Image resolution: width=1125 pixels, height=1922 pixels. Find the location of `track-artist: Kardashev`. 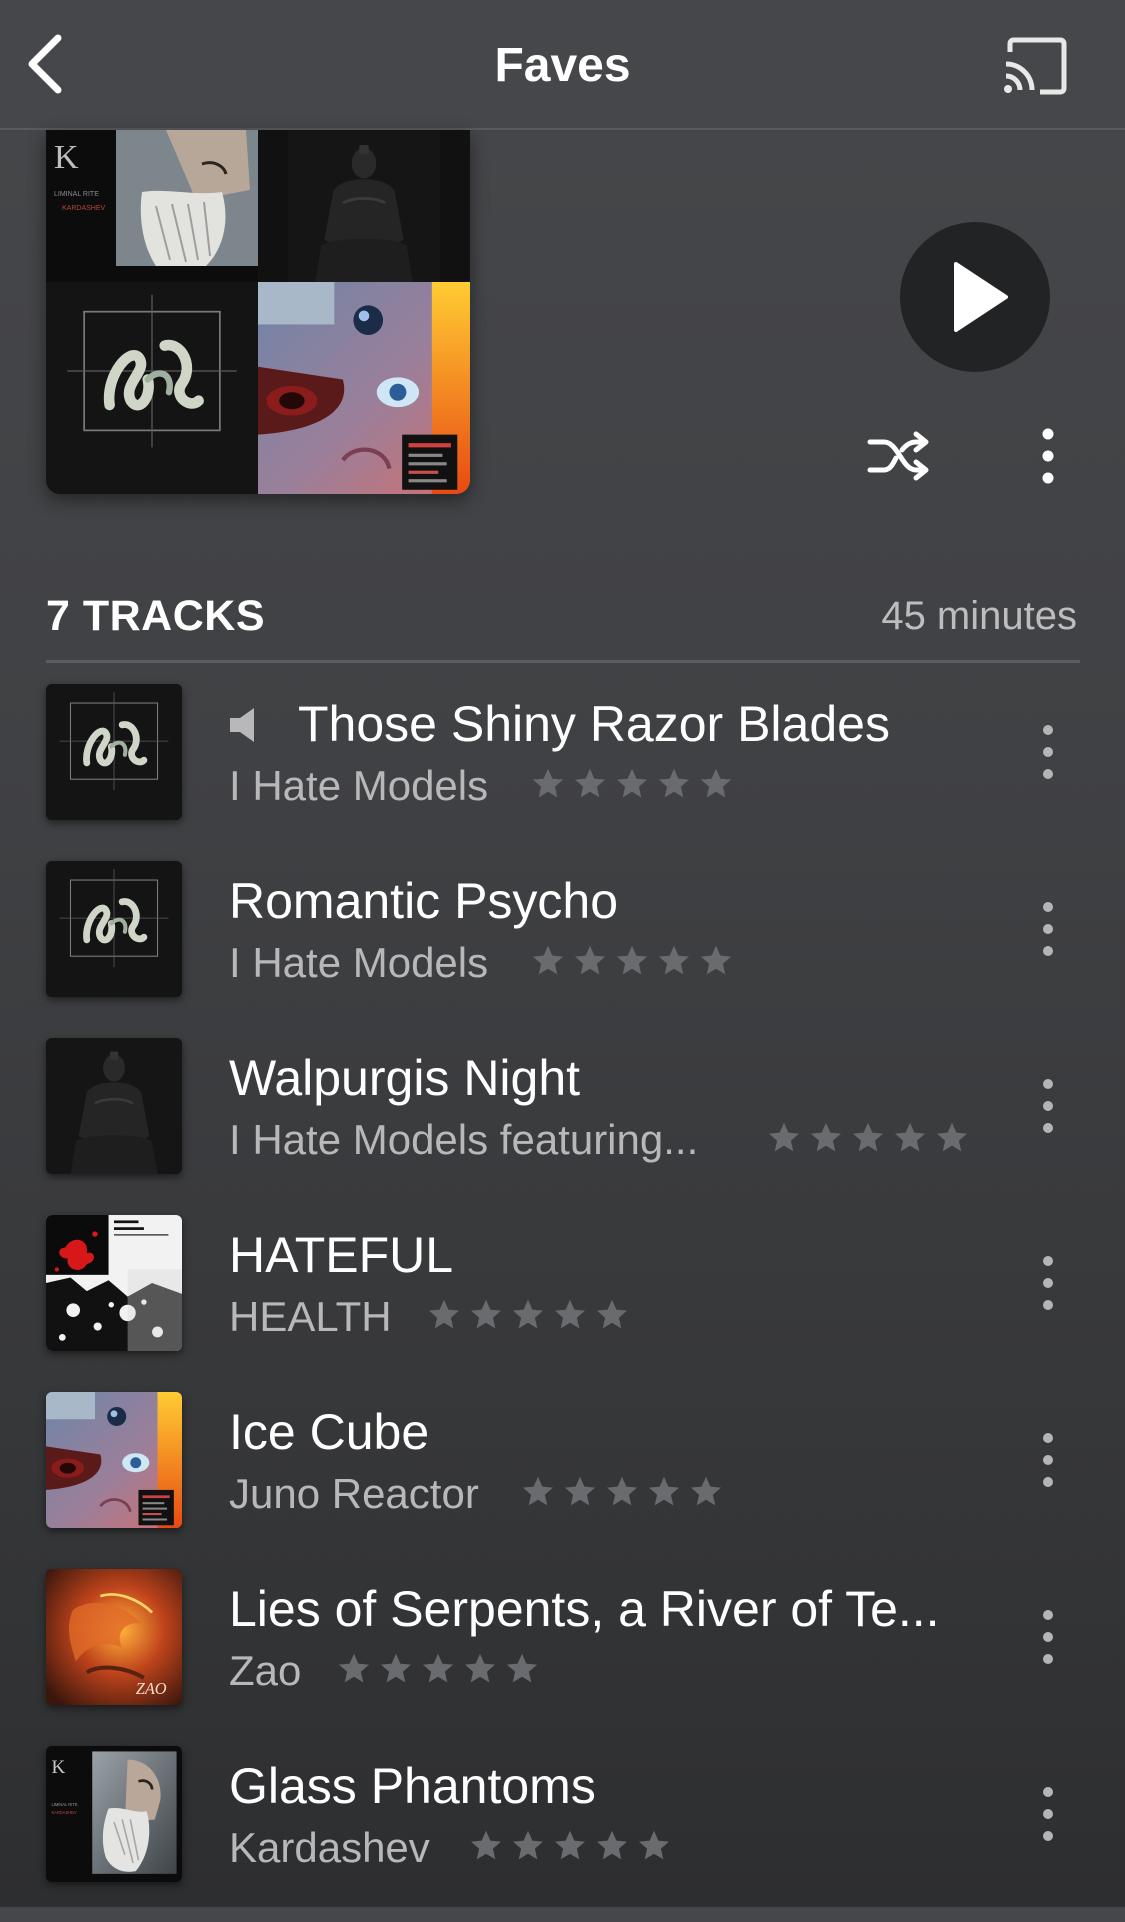

track-artist: Kardashev is located at coordinates (329, 1847).